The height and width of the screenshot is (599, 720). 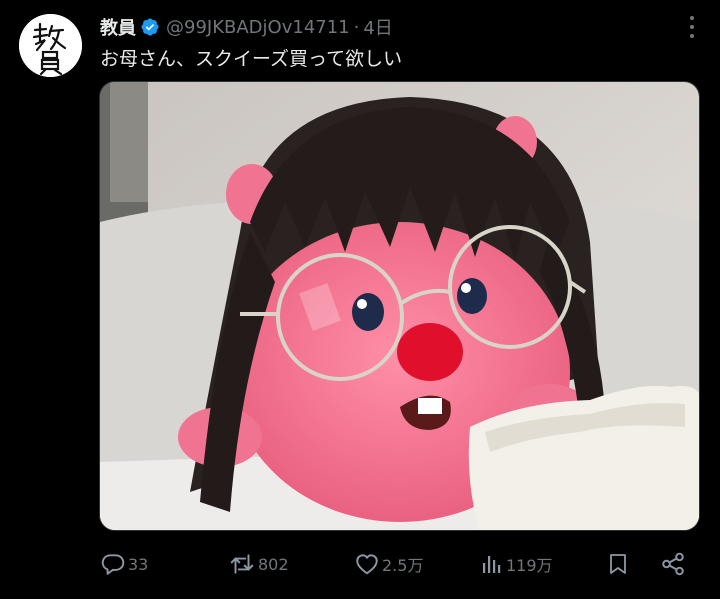 I want to click on views-icon, so click(x=492, y=564).